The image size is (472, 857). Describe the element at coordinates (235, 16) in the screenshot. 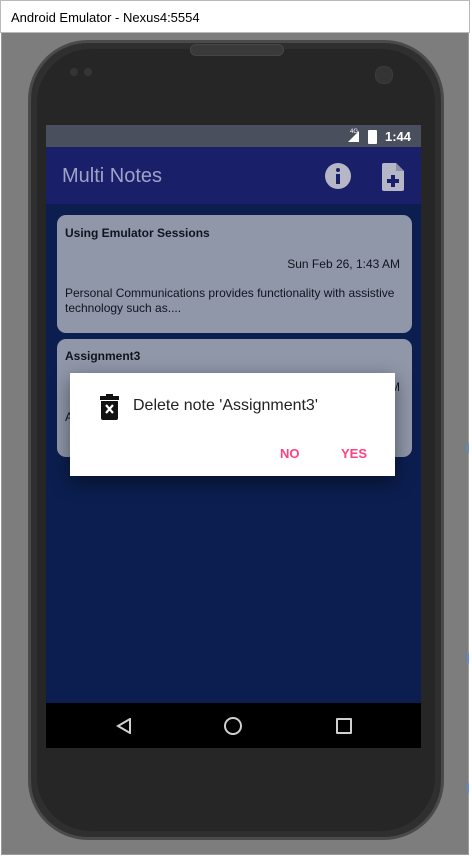

I see `emulator-title-bar: Android Emulator - Nexus4:5554` at that location.